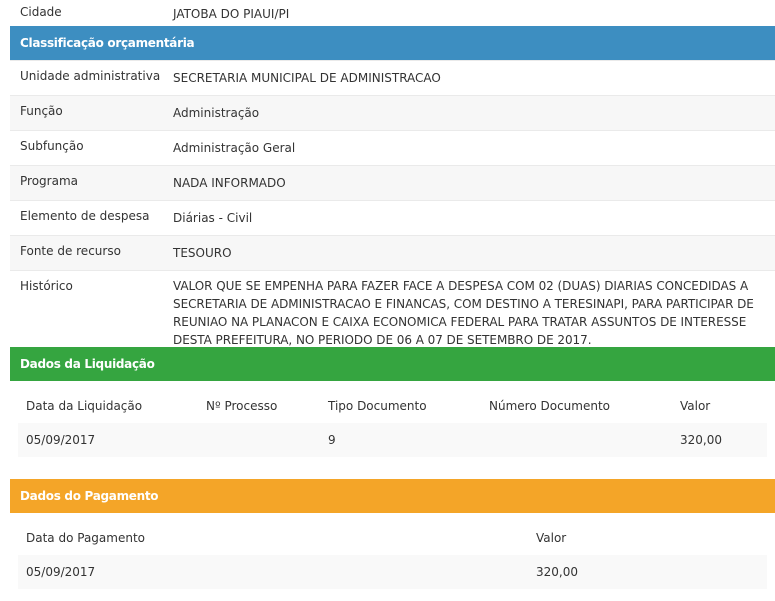  Describe the element at coordinates (52, 146) in the screenshot. I see `detail-label: Subfunção` at that location.